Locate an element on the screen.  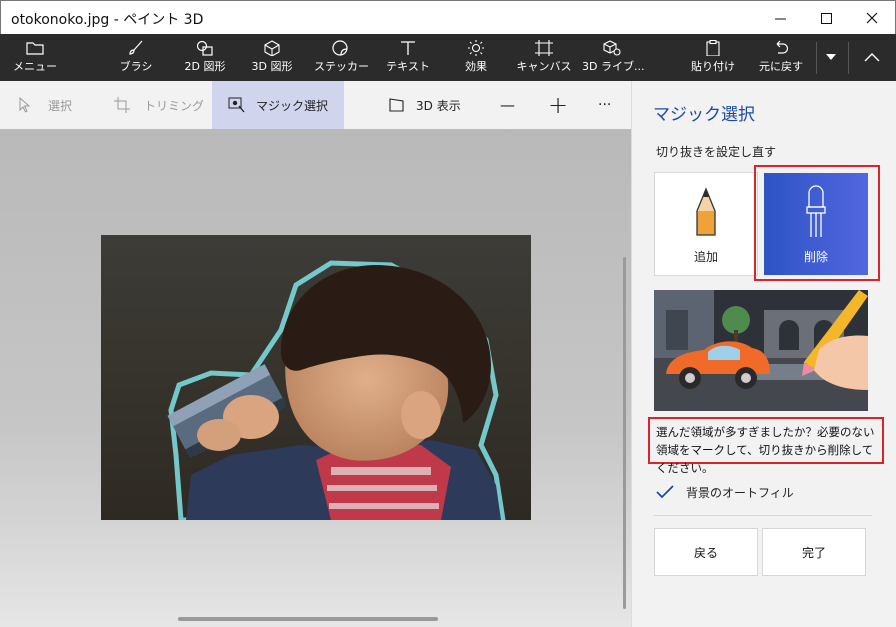
chevron-up-icon is located at coordinates (872, 57).